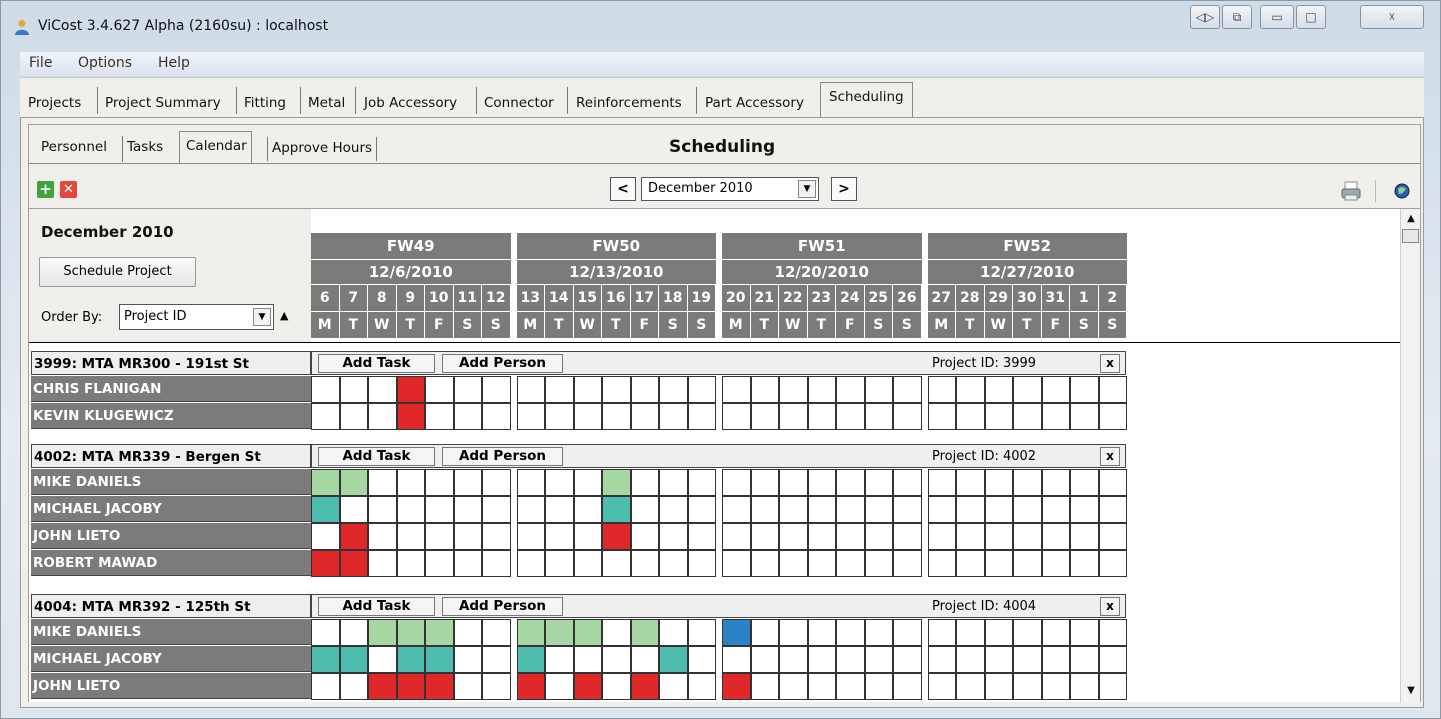 This screenshot has height=719, width=1441. I want to click on scroll-up-icon: ▲, so click(1411, 219).